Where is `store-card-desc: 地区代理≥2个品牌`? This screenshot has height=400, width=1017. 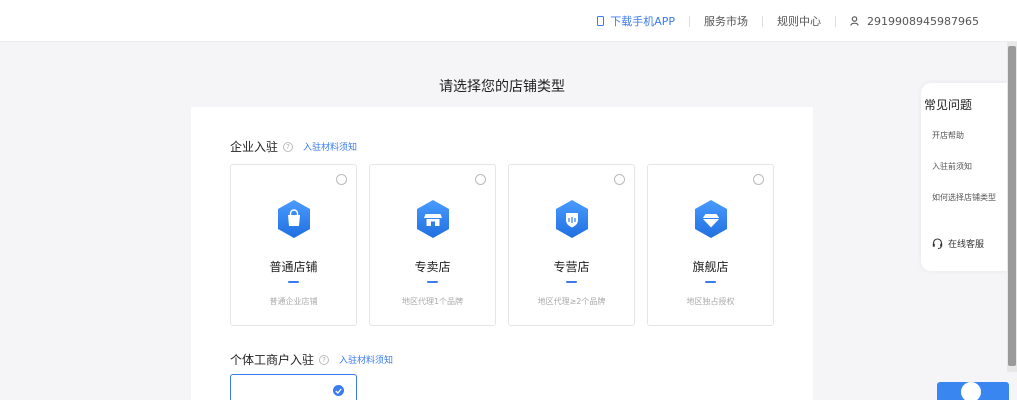
store-card-desc: 地区代理≥2个品牌 is located at coordinates (571, 301).